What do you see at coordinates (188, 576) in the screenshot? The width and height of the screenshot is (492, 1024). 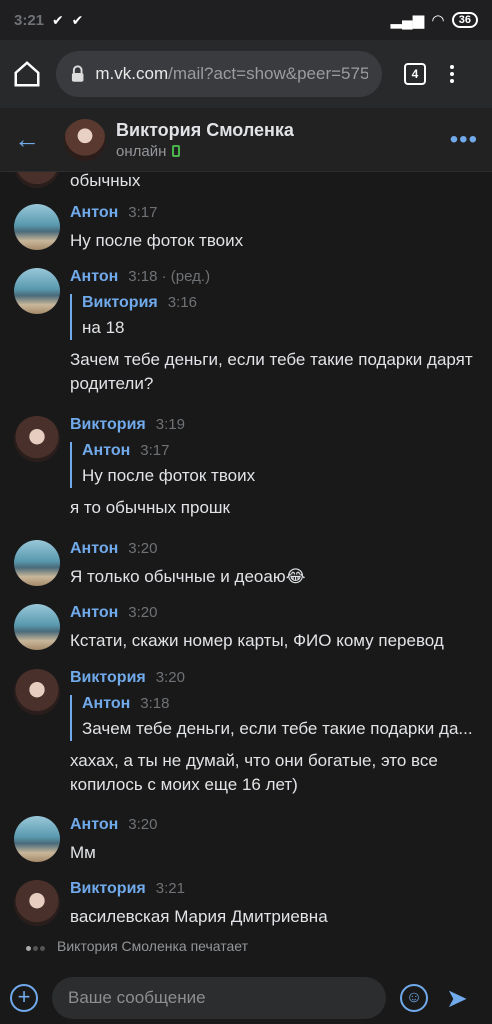 I see `message-text: Я только обычные и деоаю😂` at bounding box center [188, 576].